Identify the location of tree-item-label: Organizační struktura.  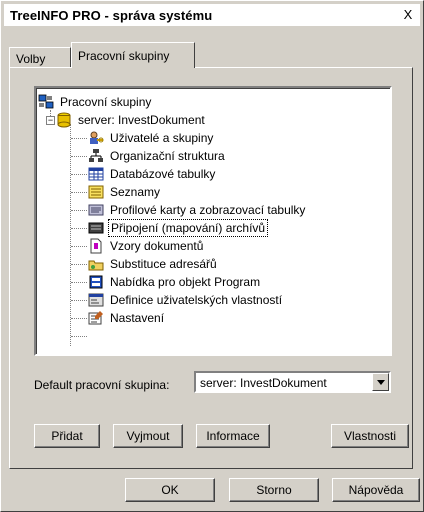
(167, 156).